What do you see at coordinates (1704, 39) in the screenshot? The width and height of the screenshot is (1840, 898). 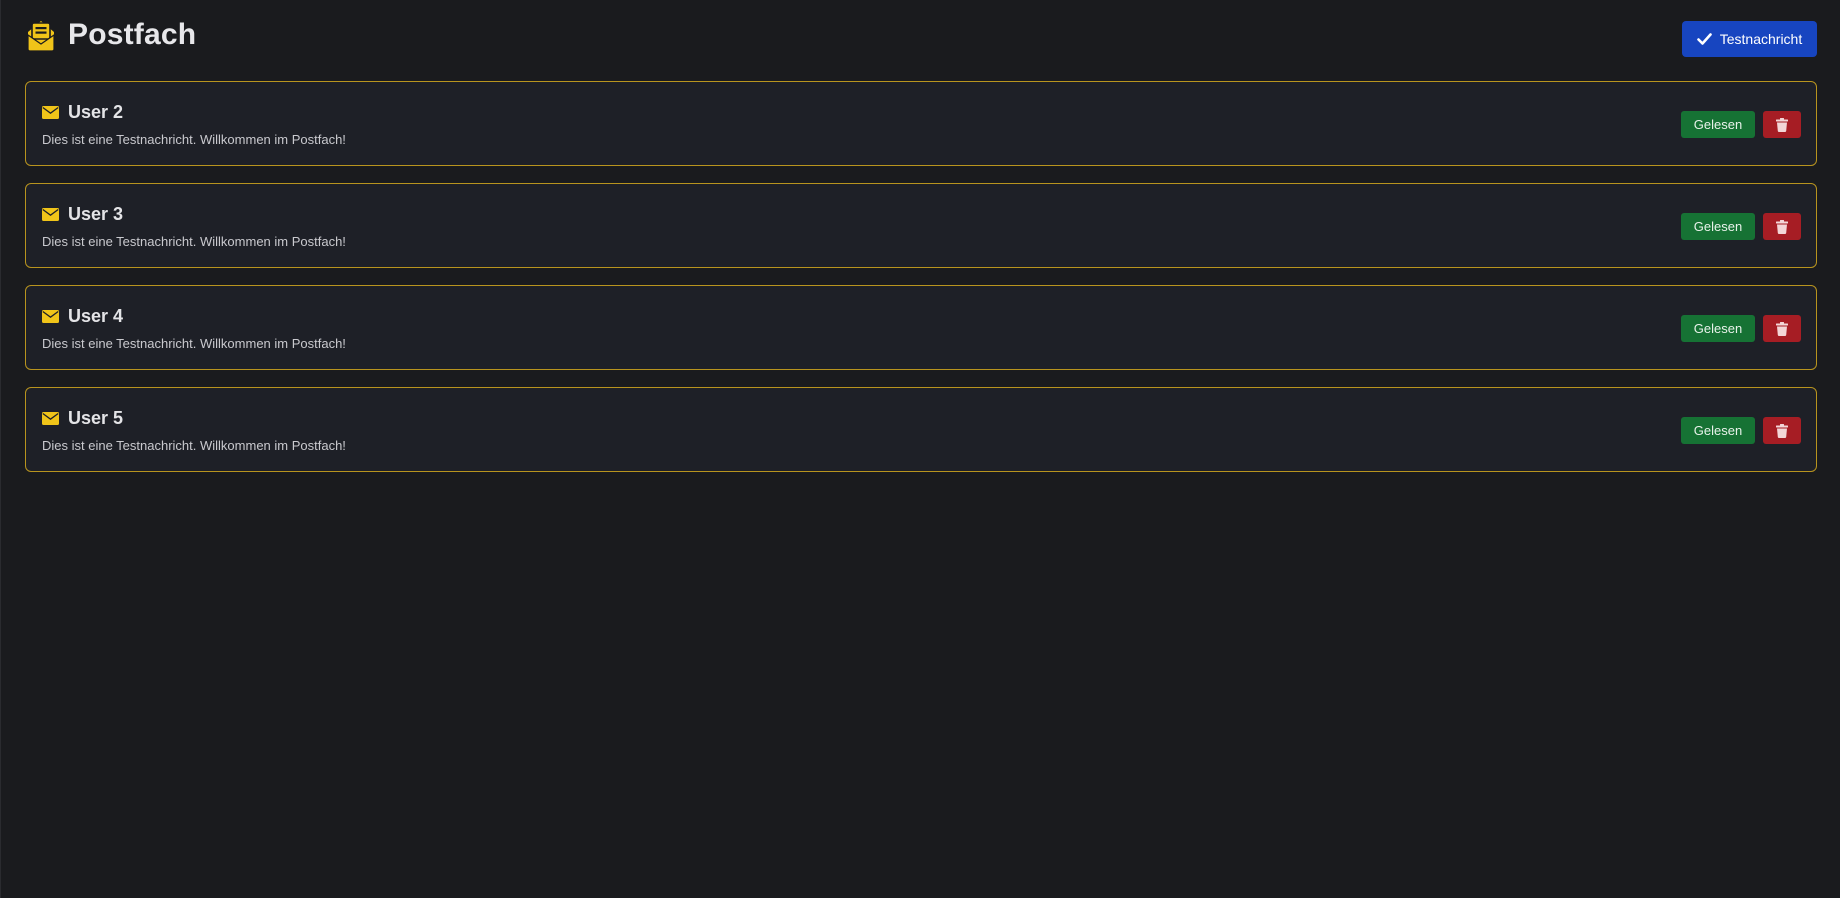 I see `check-icon` at bounding box center [1704, 39].